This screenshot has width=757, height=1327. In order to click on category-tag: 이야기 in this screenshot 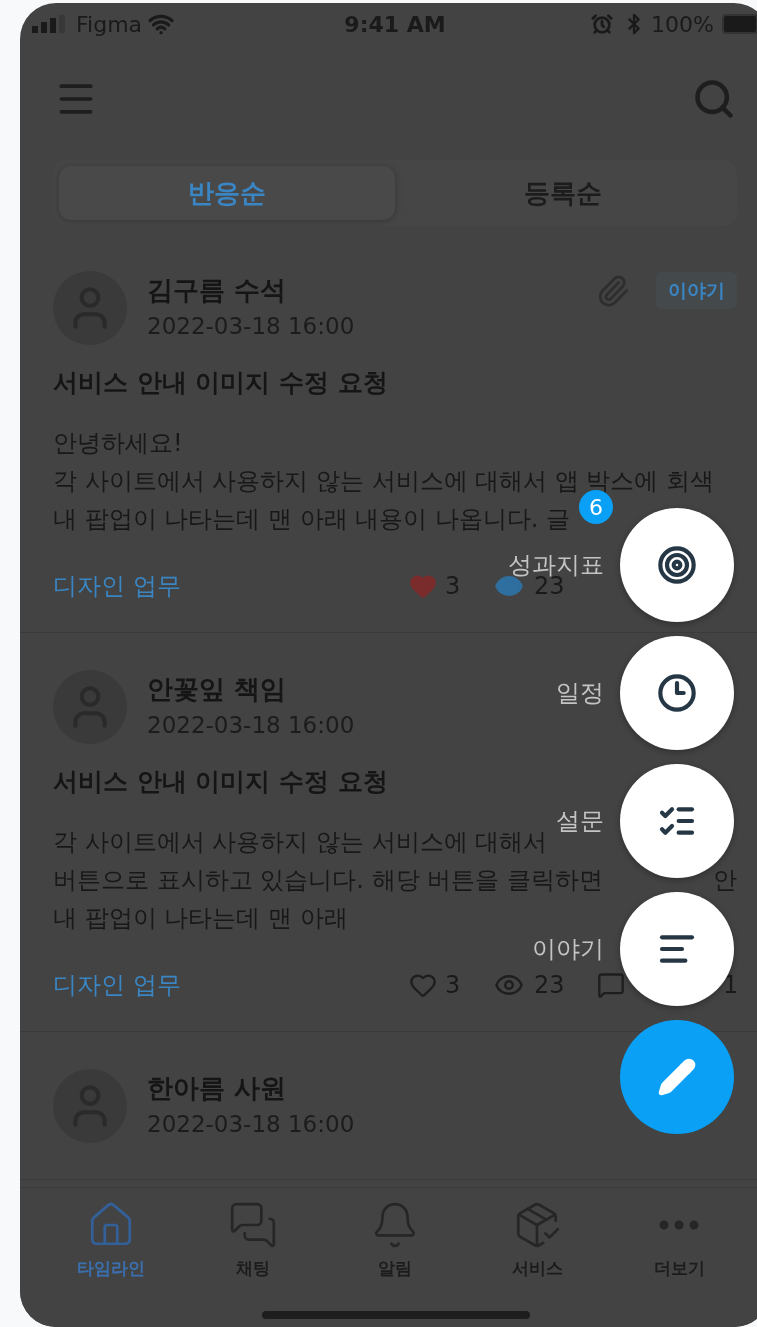, I will do `click(696, 290)`.